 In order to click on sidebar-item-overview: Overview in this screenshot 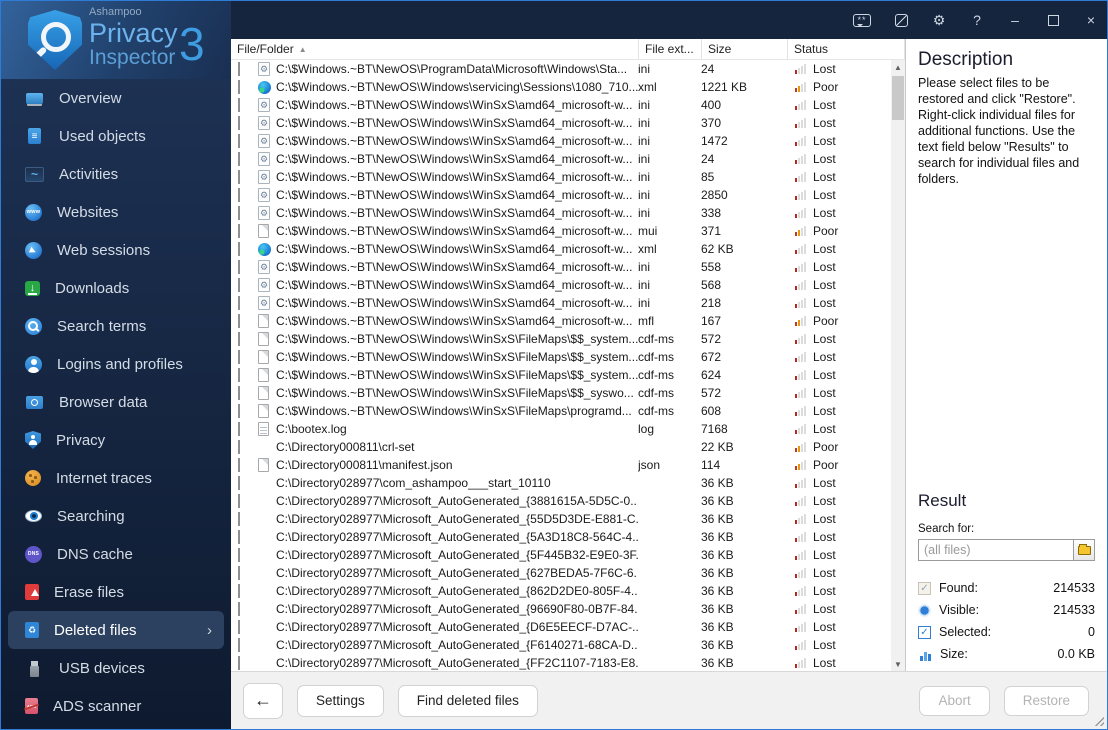, I will do `click(116, 98)`.